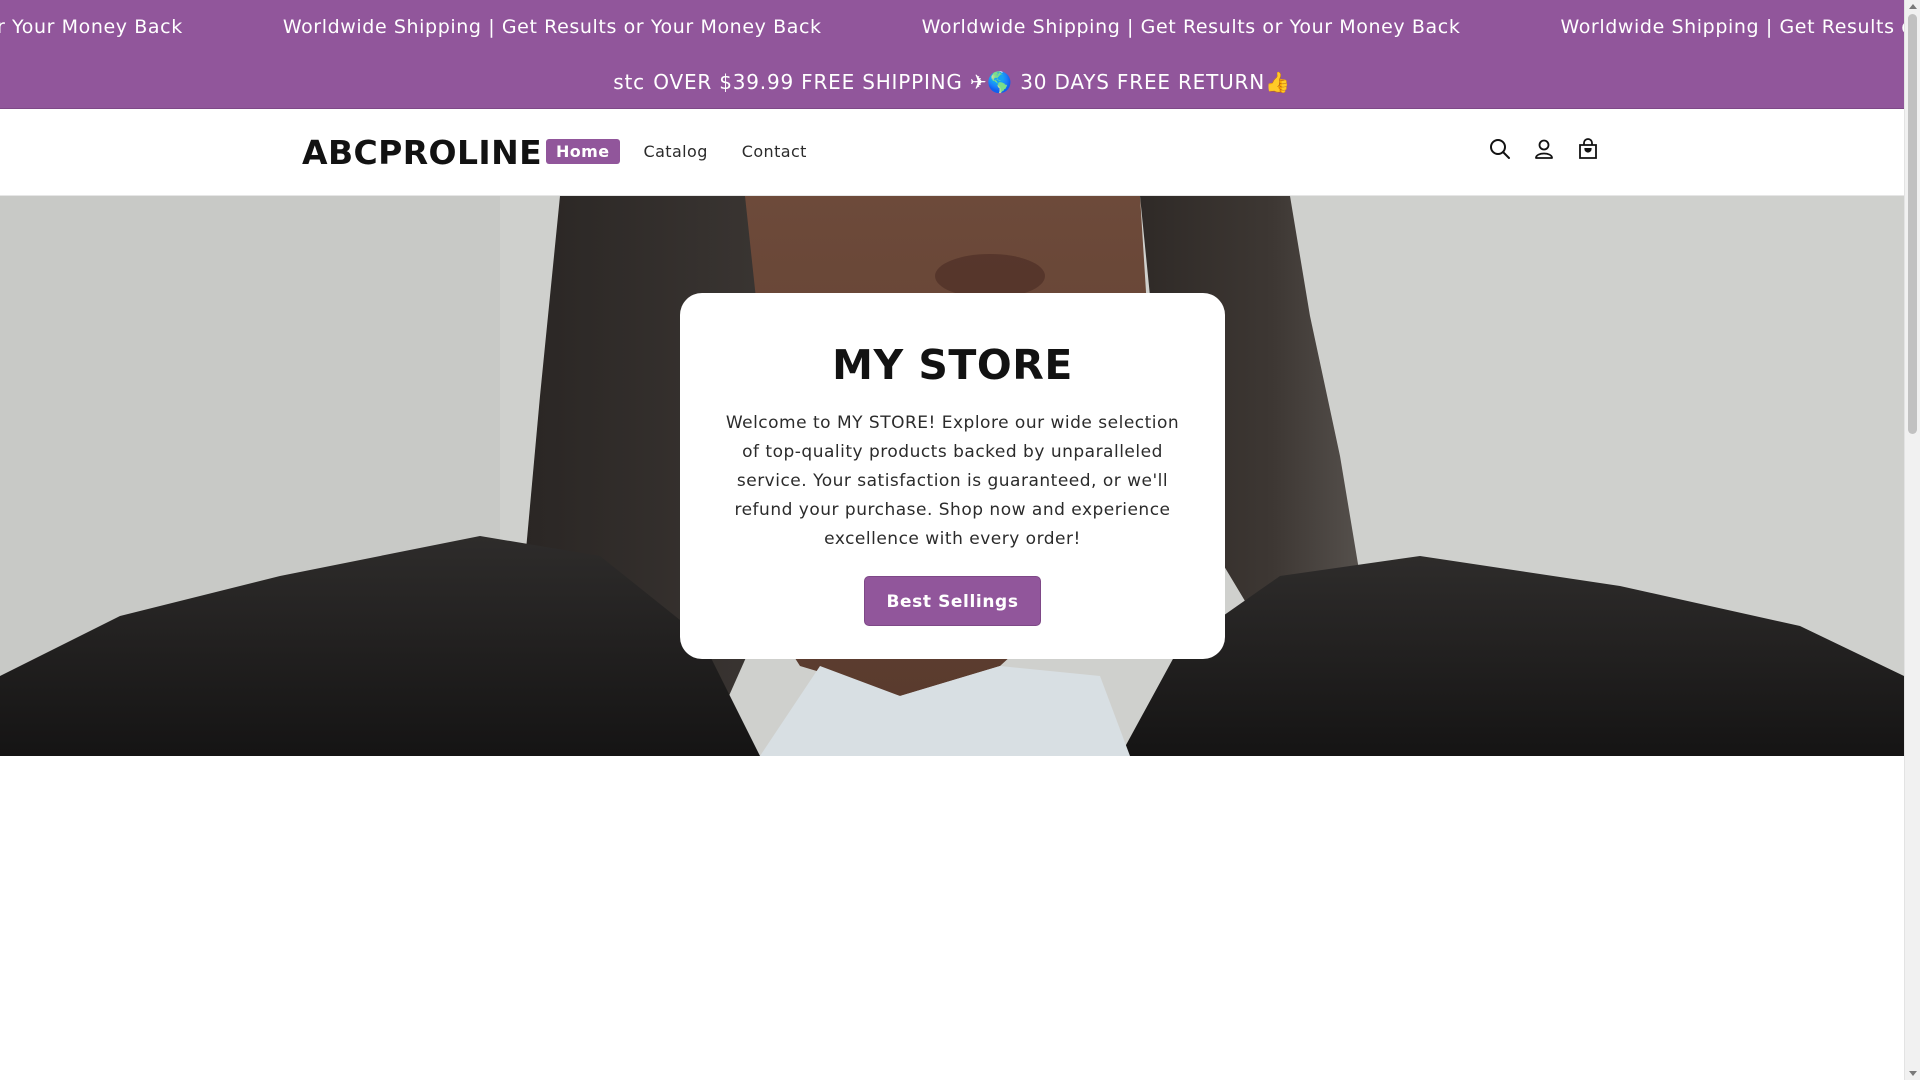 The width and height of the screenshot is (1920, 1080). I want to click on cart-icon, so click(1588, 149).